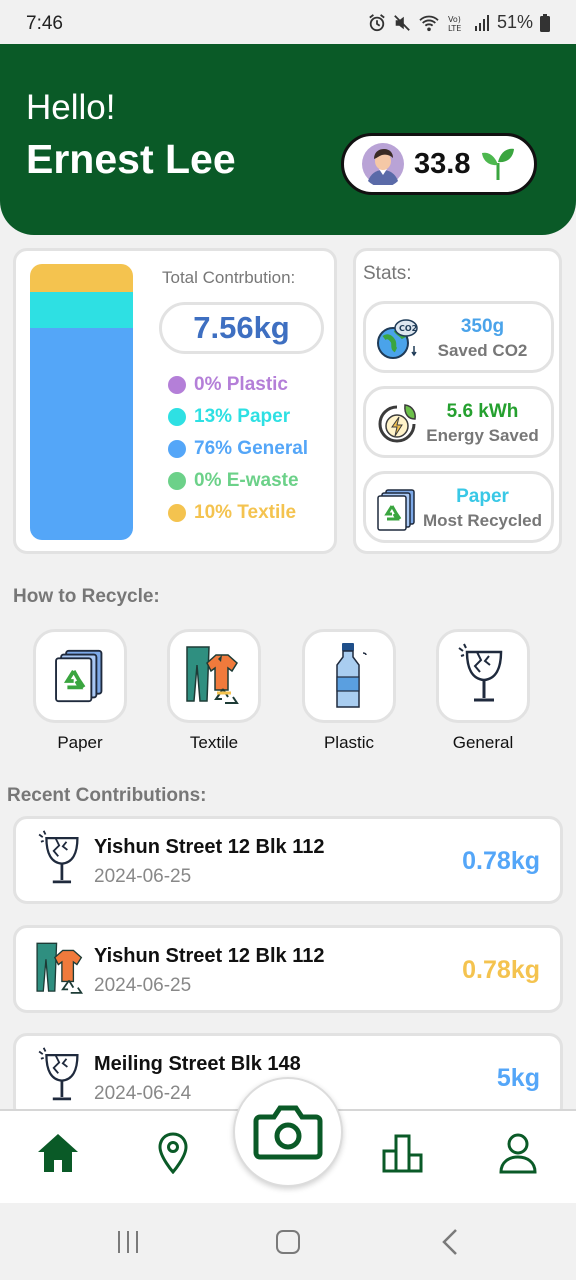  I want to click on nav-leaderboard, so click(403, 1153).